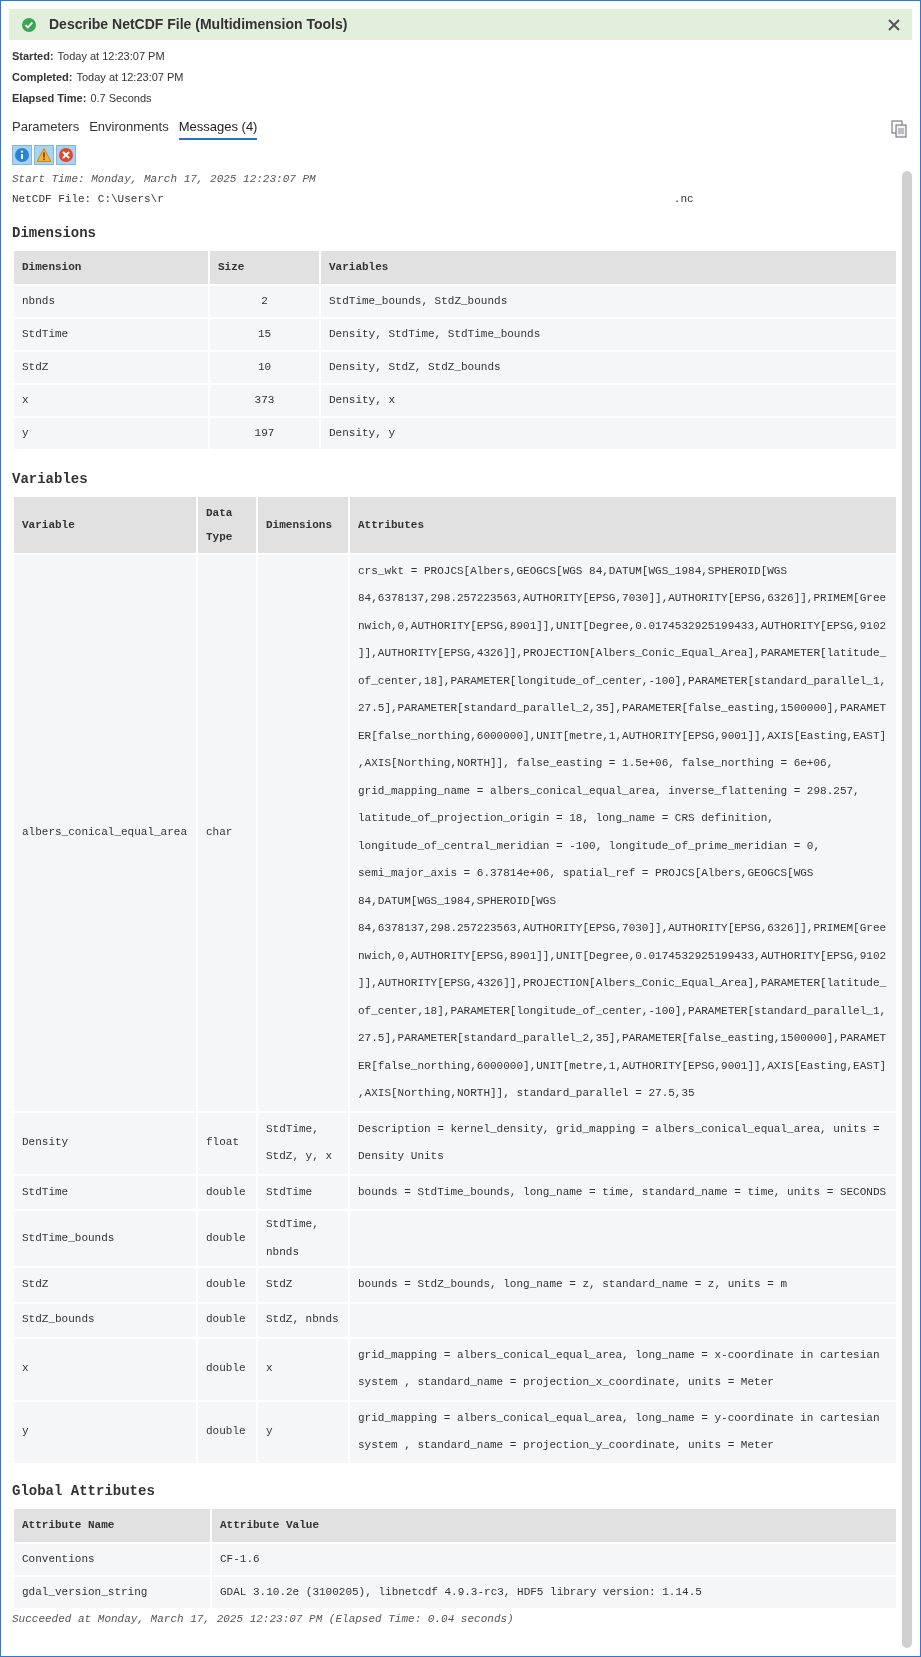  What do you see at coordinates (907, 909) in the screenshot?
I see `scrollbar` at bounding box center [907, 909].